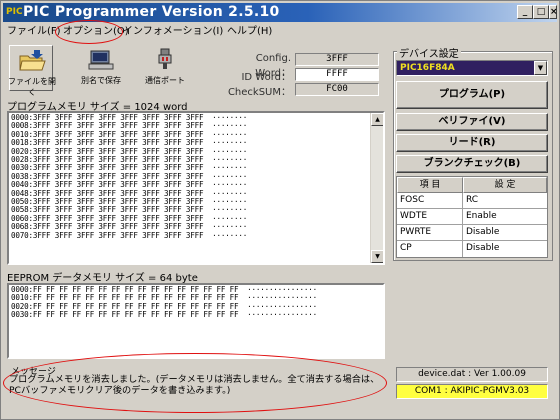  I want to click on device-settings-title: デバイス設定, so click(429, 52).